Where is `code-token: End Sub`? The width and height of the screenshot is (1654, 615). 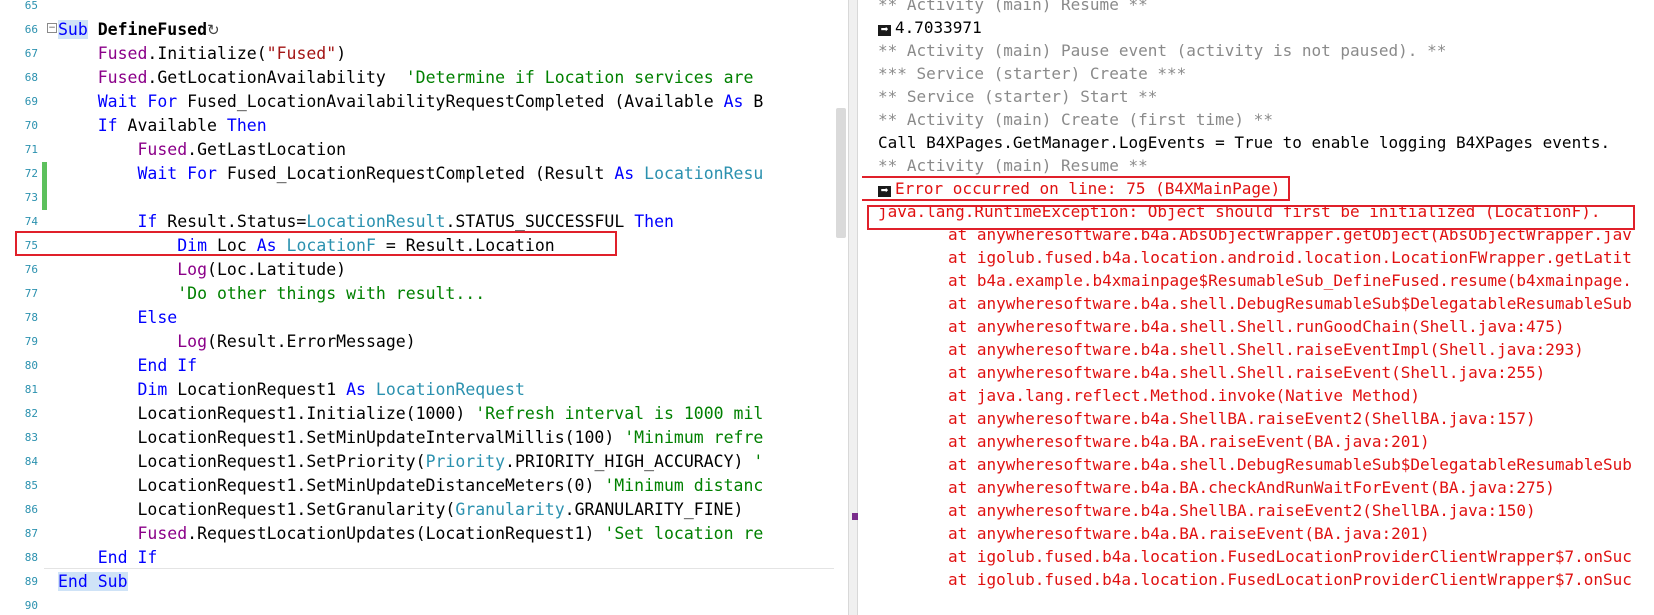
code-token: End Sub is located at coordinates (93, 581).